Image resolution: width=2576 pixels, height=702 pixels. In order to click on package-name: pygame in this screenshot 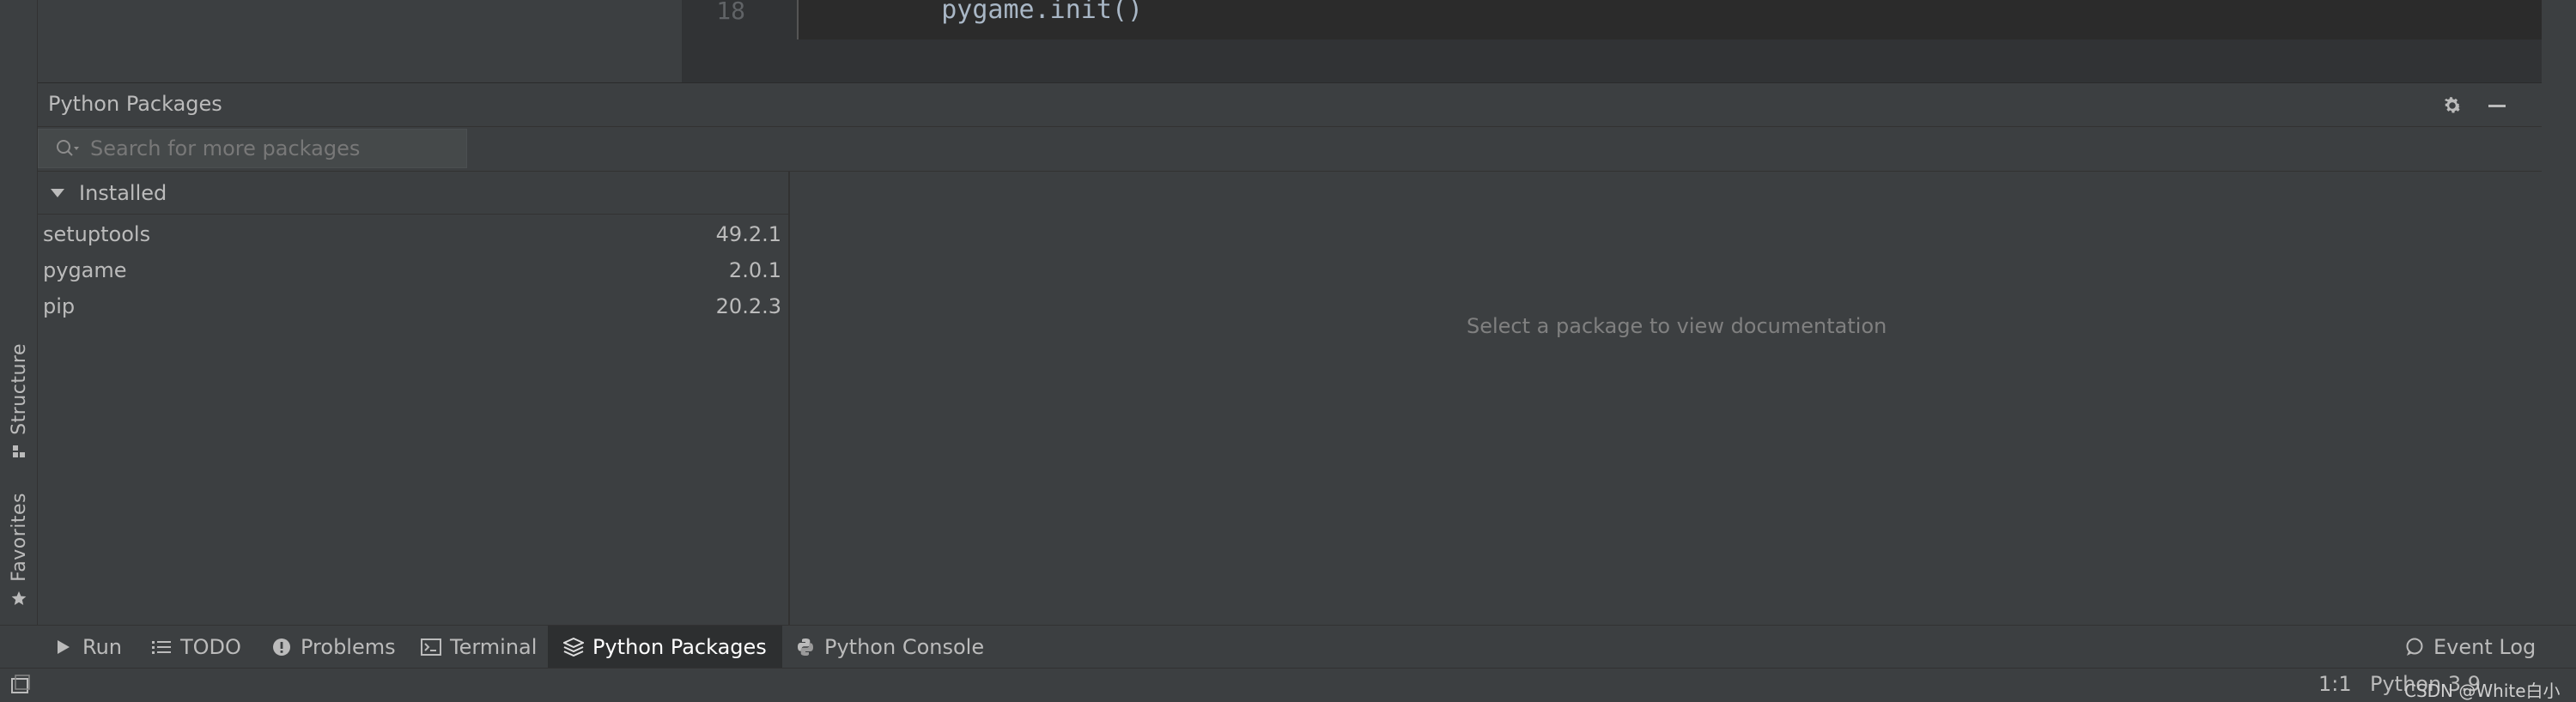, I will do `click(85, 270)`.